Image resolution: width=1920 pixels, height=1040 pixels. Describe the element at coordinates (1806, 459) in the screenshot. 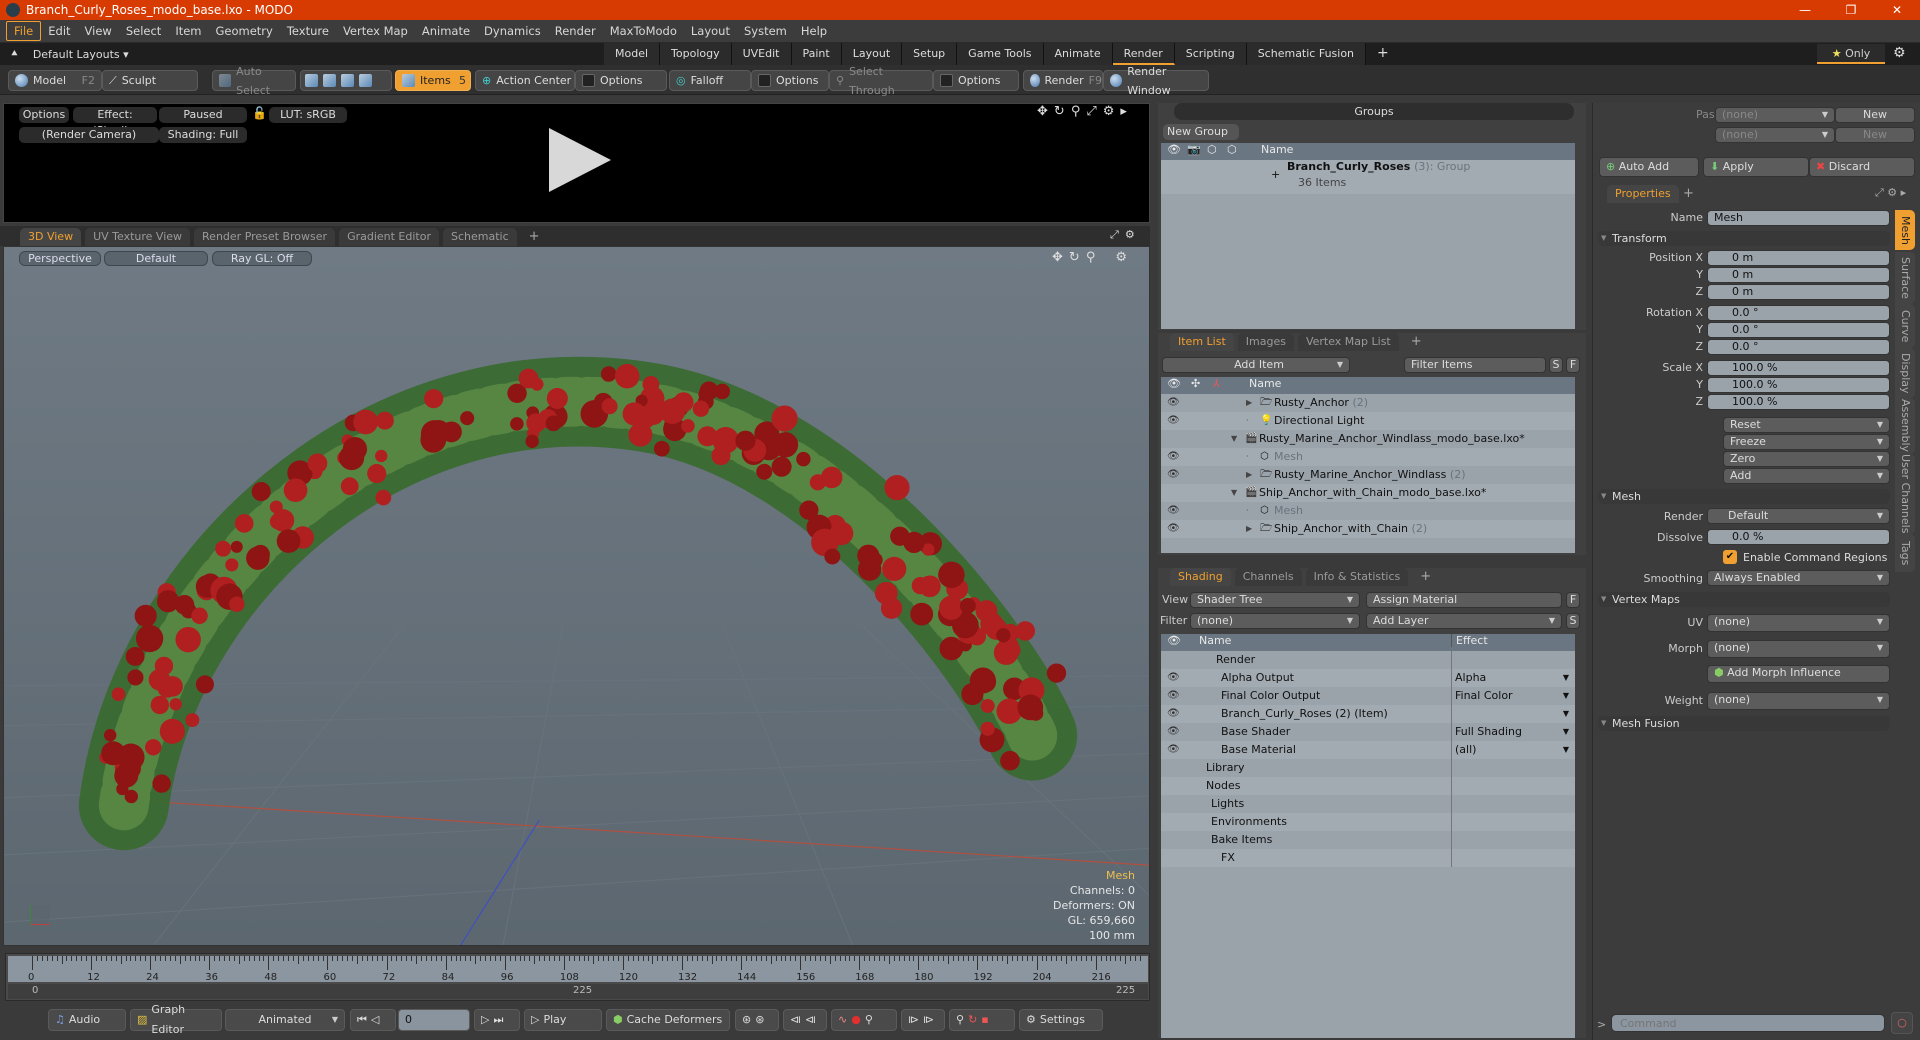

I see `zero-dropdown: Zero` at that location.